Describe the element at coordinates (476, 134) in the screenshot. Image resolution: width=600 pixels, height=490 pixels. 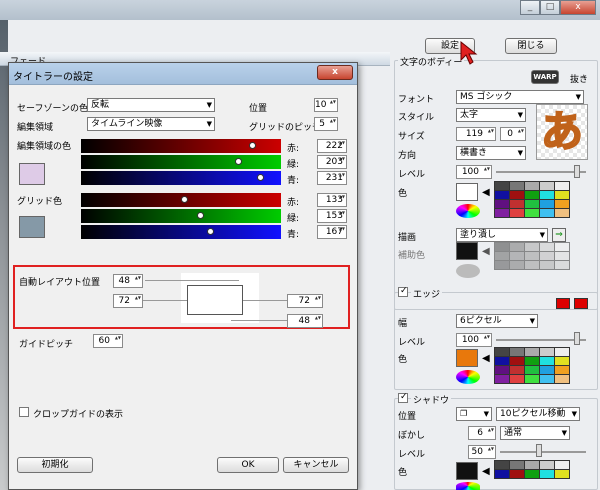
I see `size-spinner: 119` at that location.